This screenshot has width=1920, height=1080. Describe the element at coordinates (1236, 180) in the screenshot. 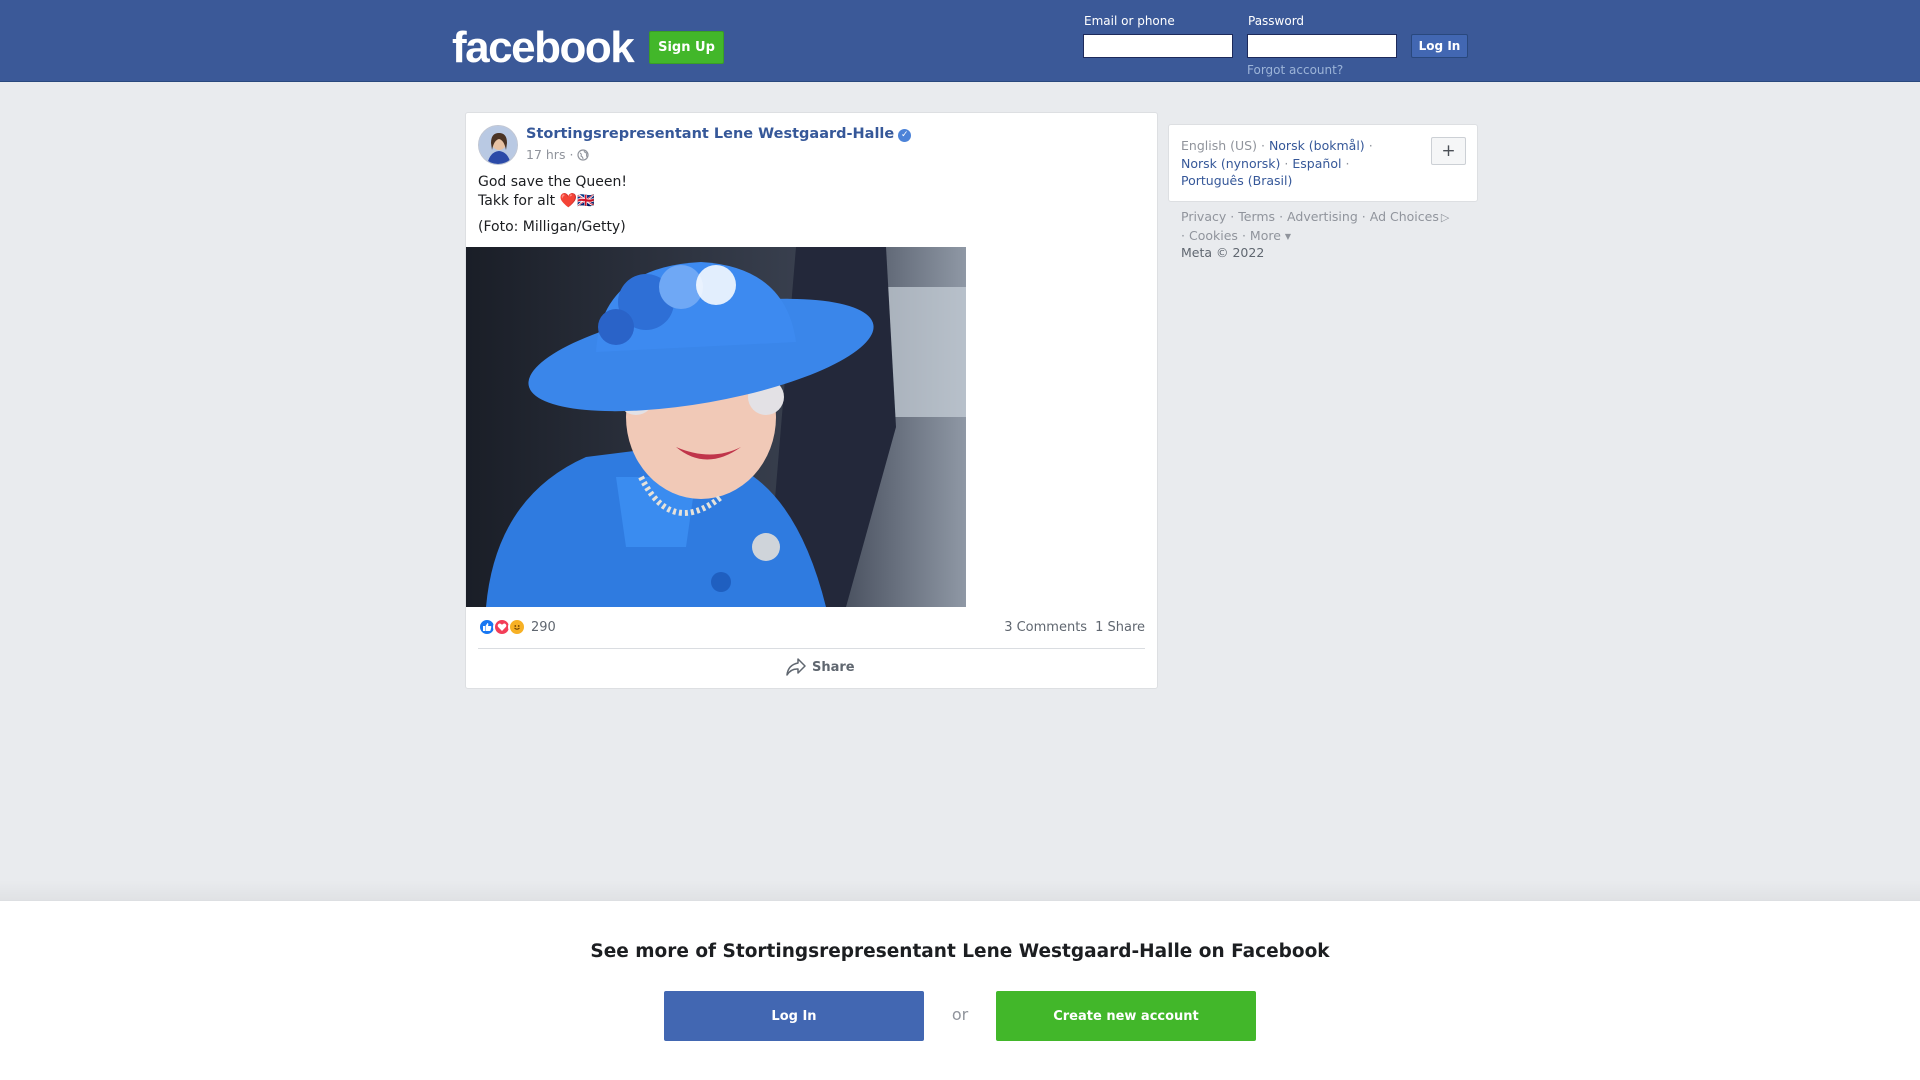

I see `language-link: Português (Brasil)` at that location.